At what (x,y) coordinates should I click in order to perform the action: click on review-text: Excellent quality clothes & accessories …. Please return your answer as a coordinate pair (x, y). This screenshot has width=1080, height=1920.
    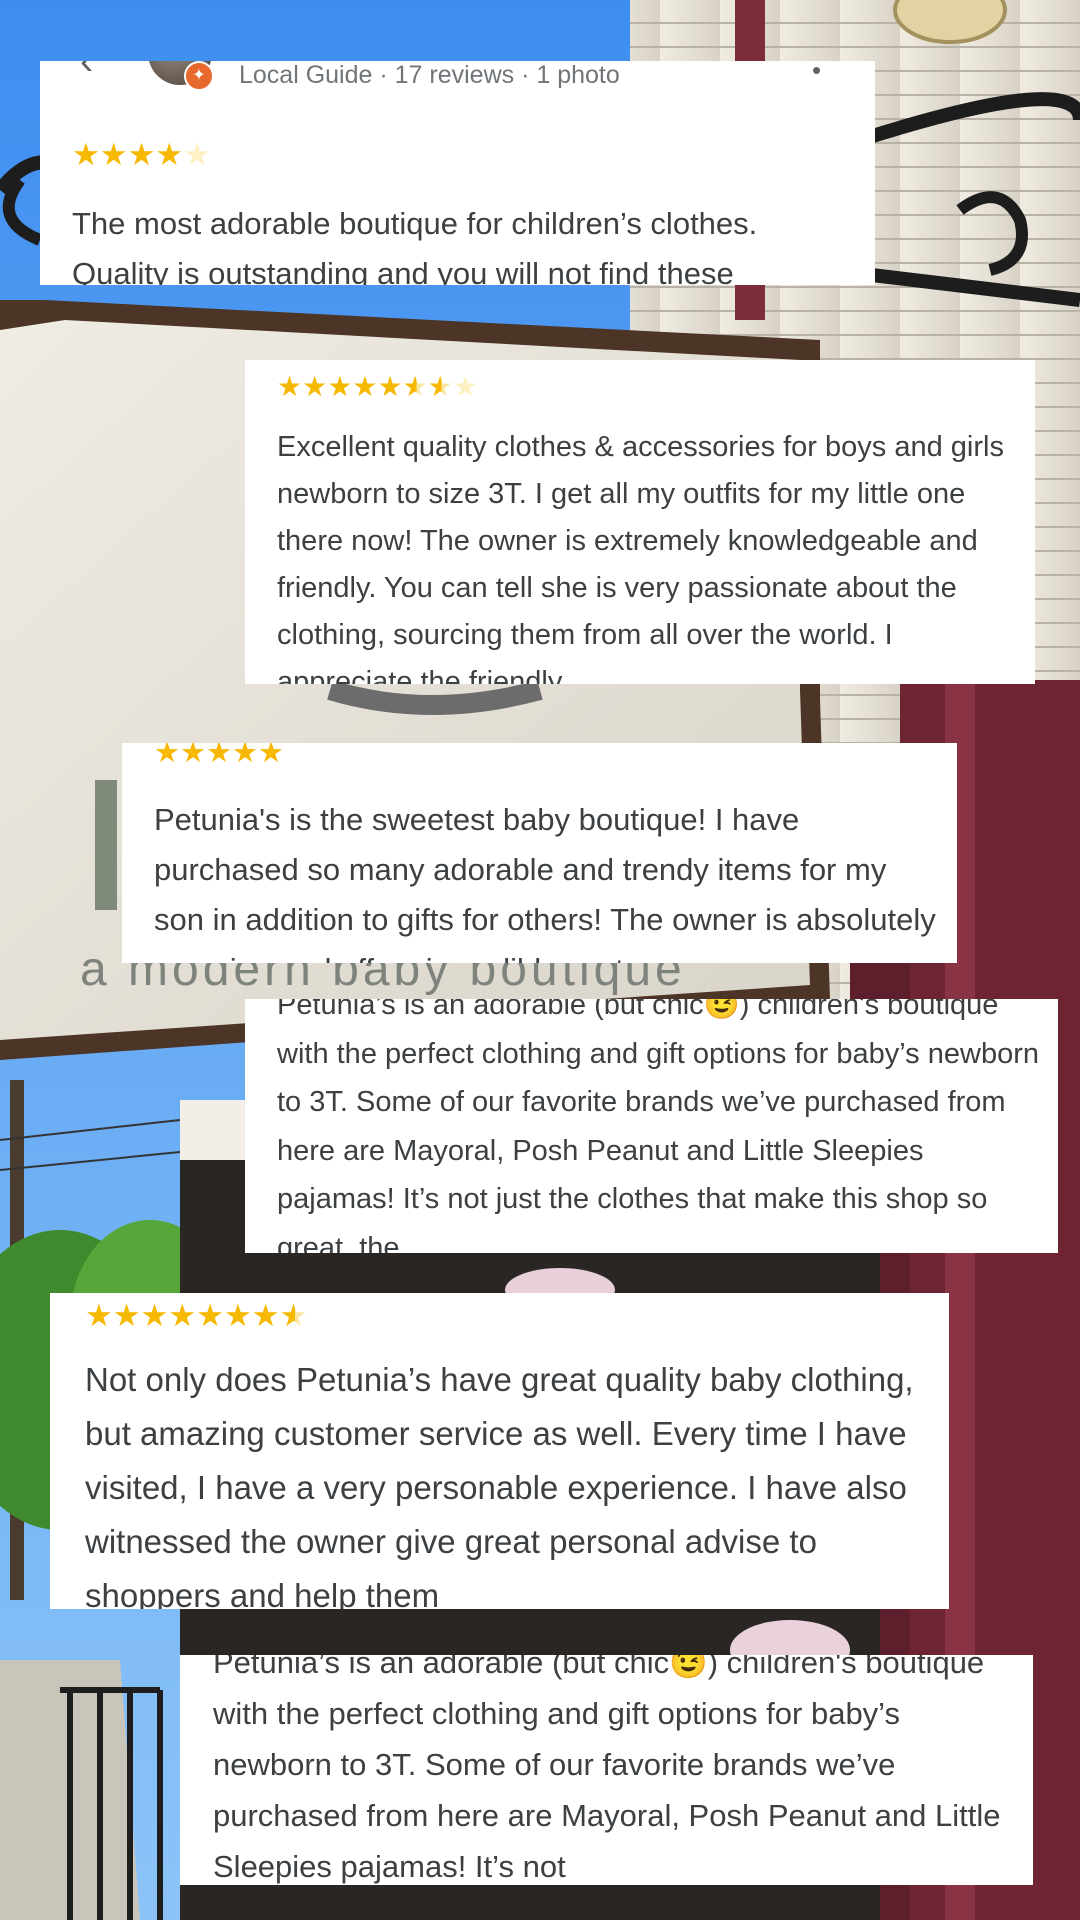
    Looking at the image, I should click on (640, 557).